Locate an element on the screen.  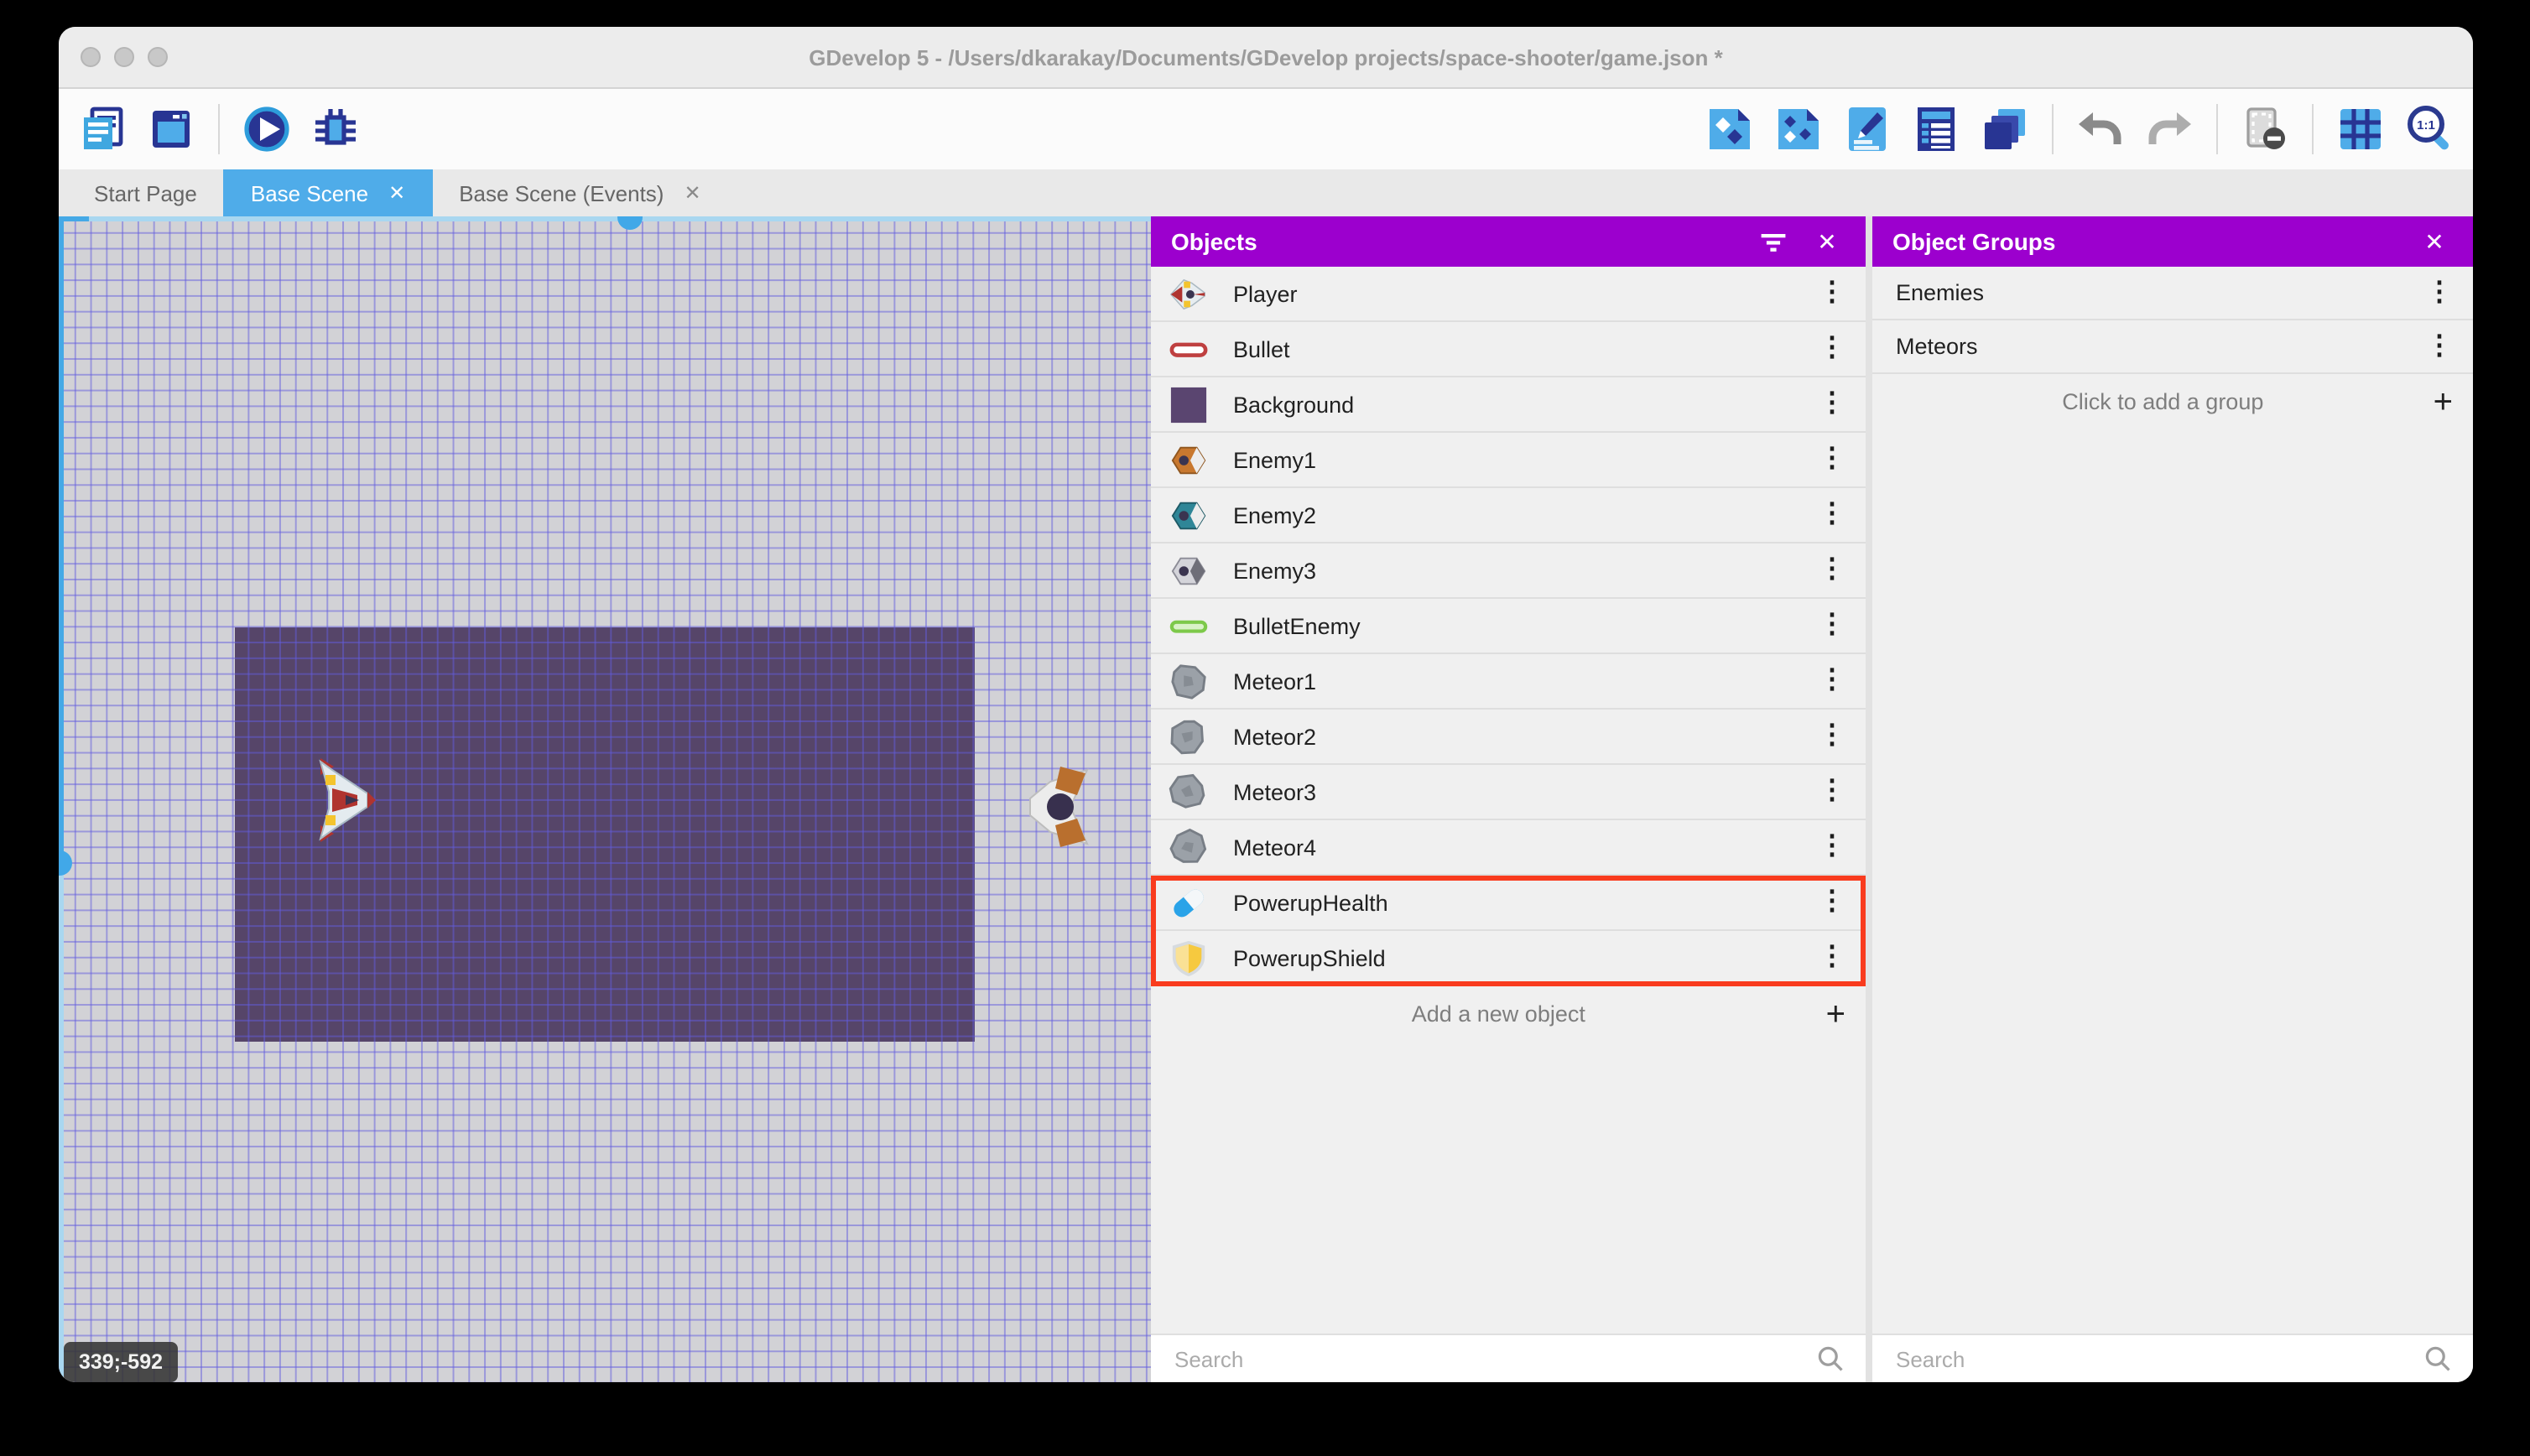
layers-icon is located at coordinates (2005, 129).